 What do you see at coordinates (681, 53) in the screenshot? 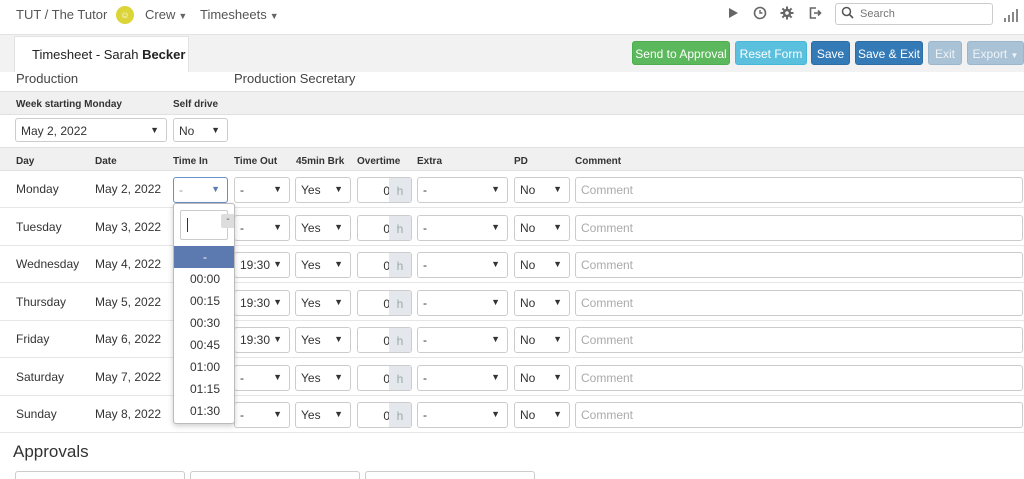
I see `send-to-approval-button: Send to Approval` at bounding box center [681, 53].